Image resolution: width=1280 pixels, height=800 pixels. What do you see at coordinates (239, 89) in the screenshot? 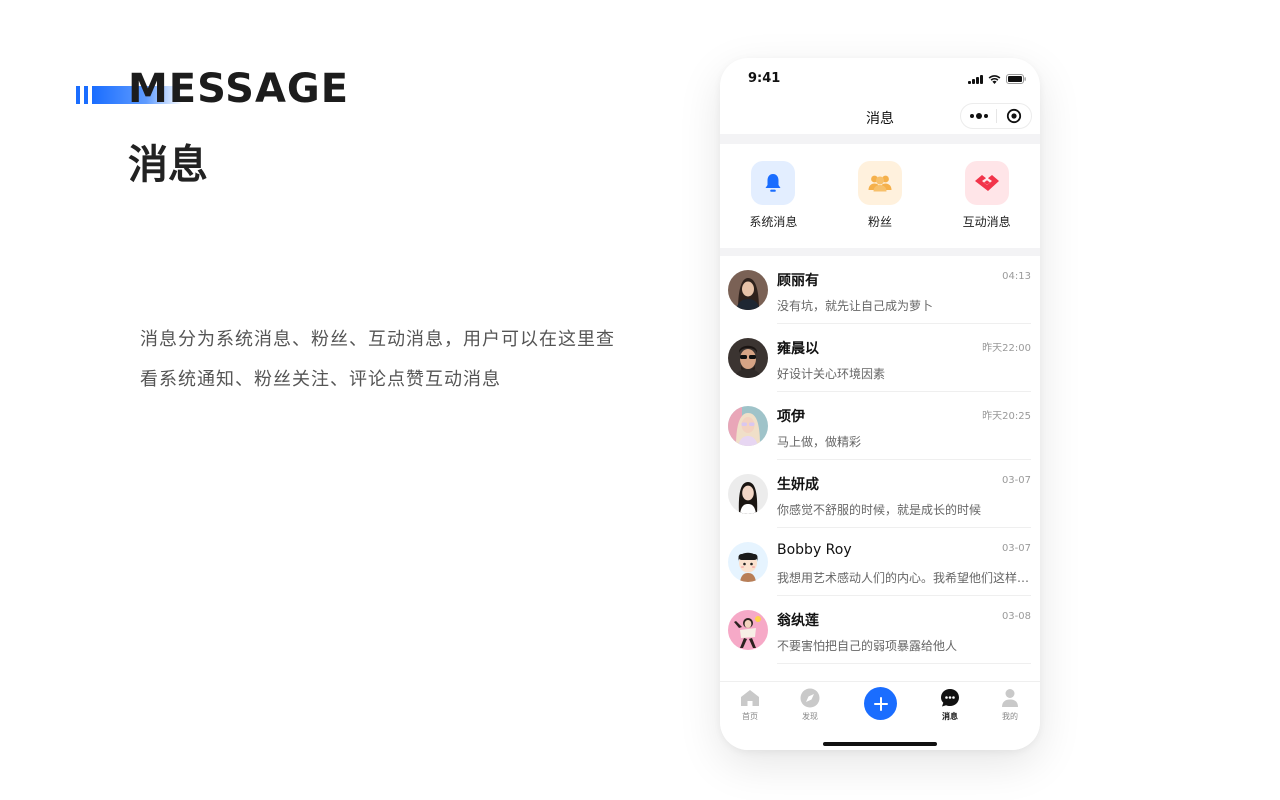
I see `page-title-en: MESSAGE` at bounding box center [239, 89].